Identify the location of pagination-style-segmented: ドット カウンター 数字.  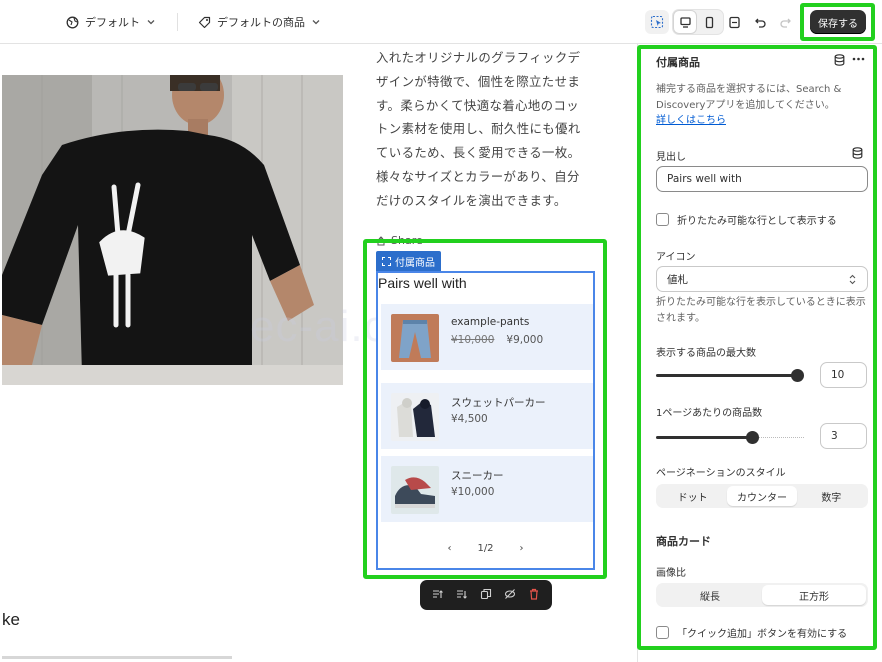
(762, 496).